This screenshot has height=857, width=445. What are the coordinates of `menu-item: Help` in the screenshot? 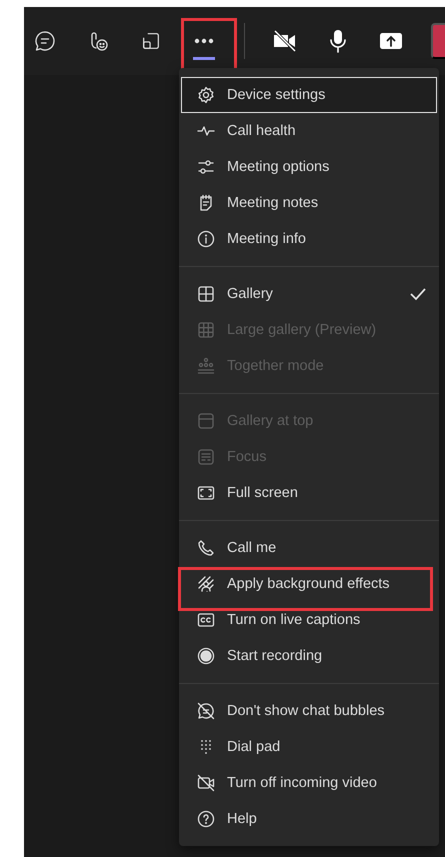 It's located at (309, 819).